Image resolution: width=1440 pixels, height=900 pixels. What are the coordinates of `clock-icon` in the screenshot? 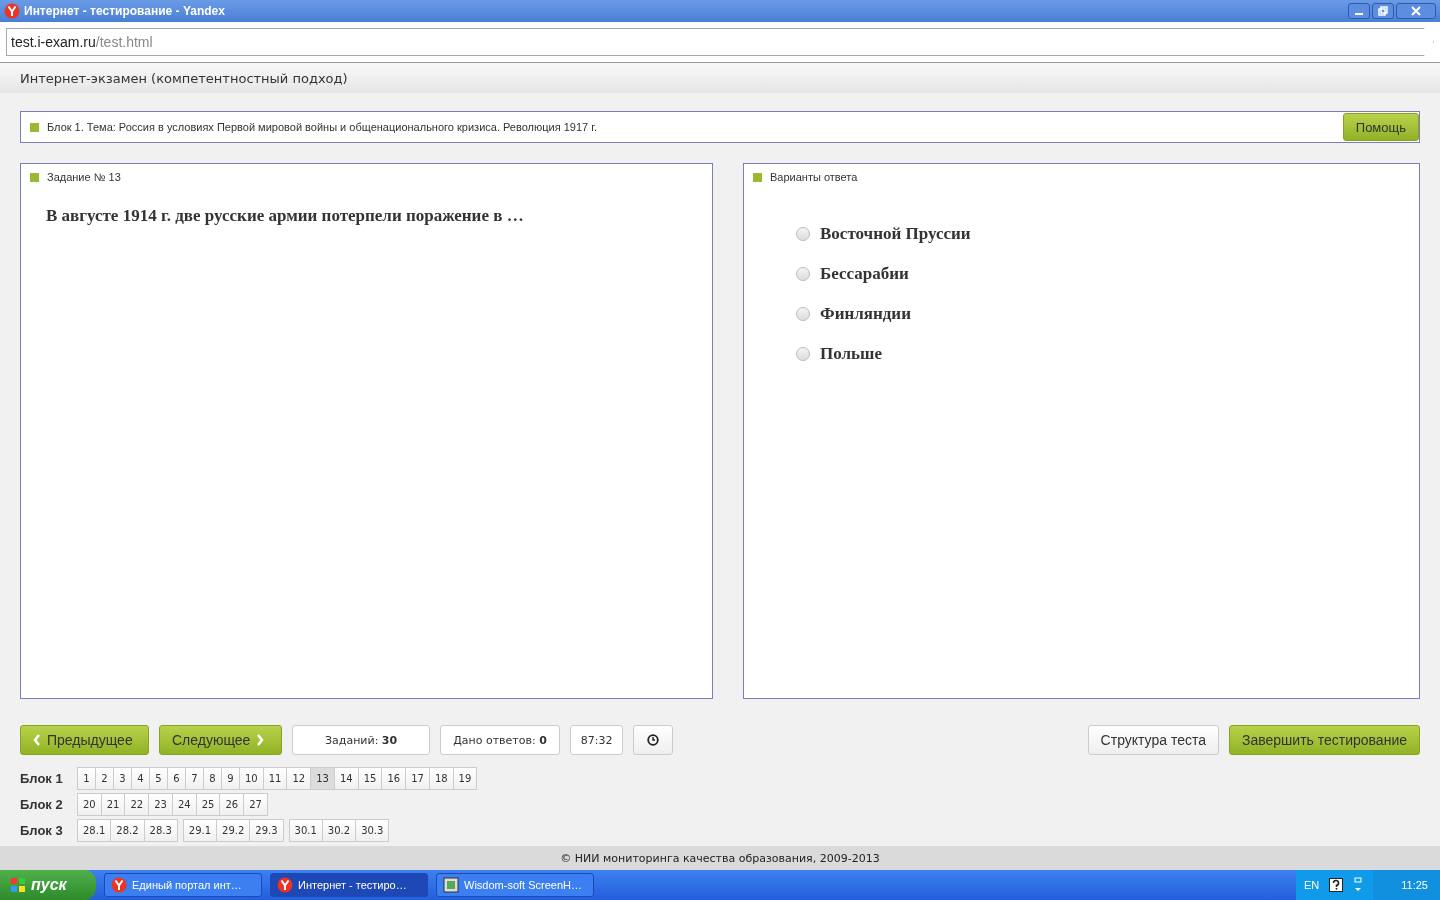 It's located at (653, 740).